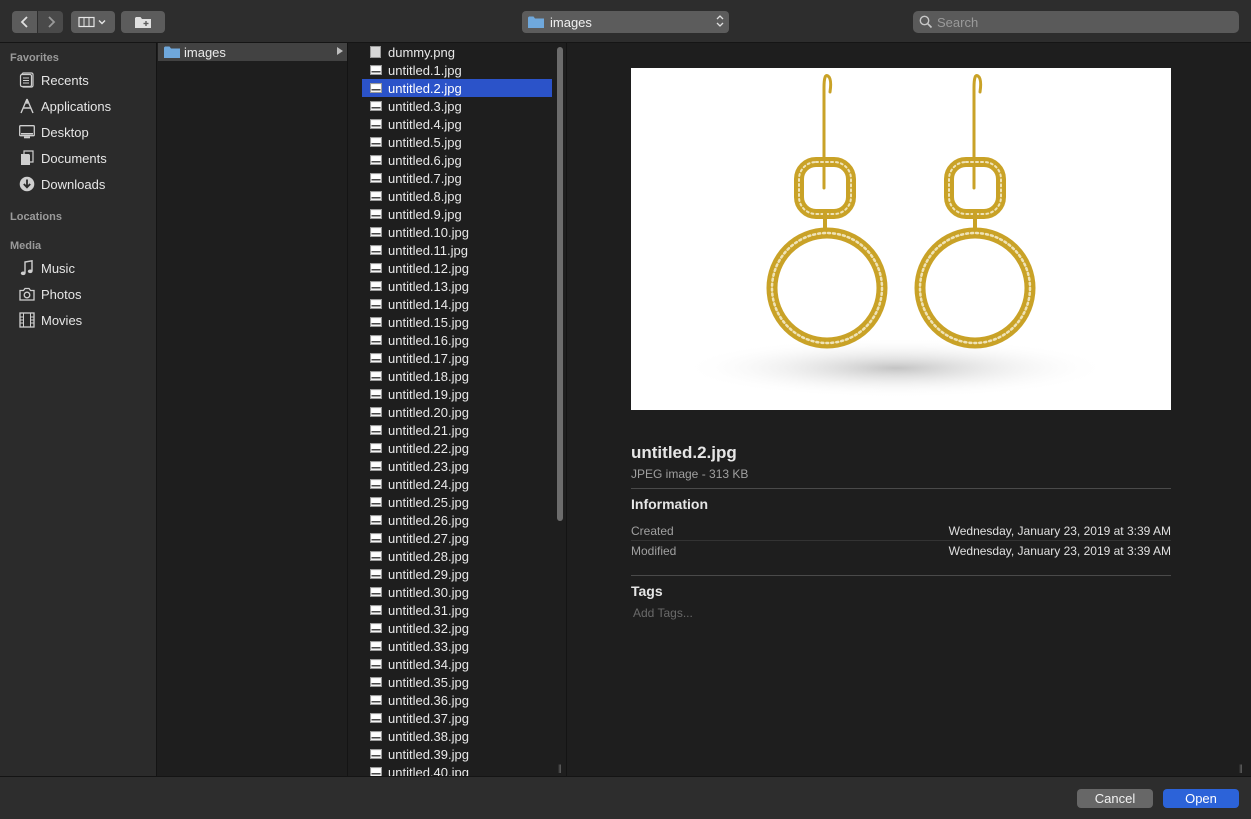 This screenshot has width=1251, height=819. What do you see at coordinates (457, 52) in the screenshot?
I see `file-row: dummy.png` at bounding box center [457, 52].